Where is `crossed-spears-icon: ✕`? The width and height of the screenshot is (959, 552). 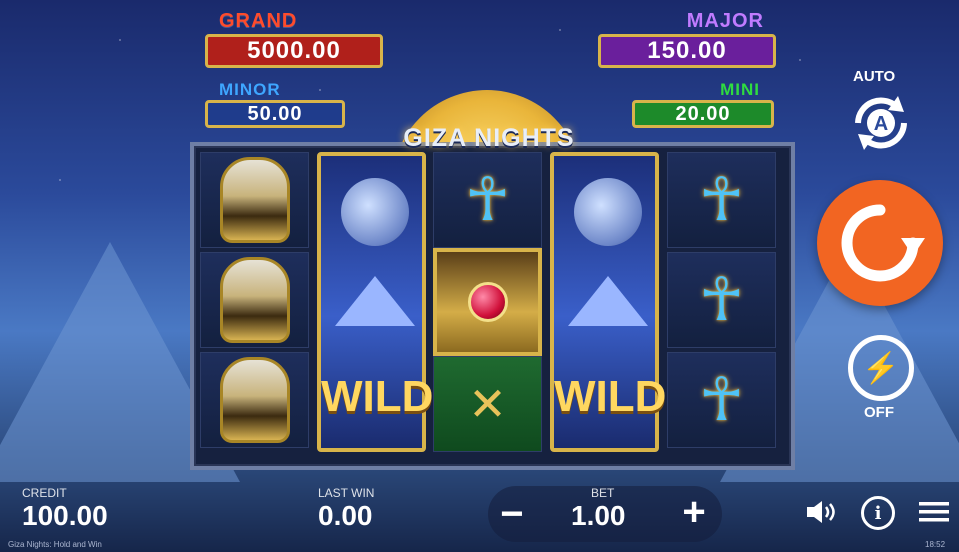 crossed-spears-icon: ✕ is located at coordinates (487, 404).